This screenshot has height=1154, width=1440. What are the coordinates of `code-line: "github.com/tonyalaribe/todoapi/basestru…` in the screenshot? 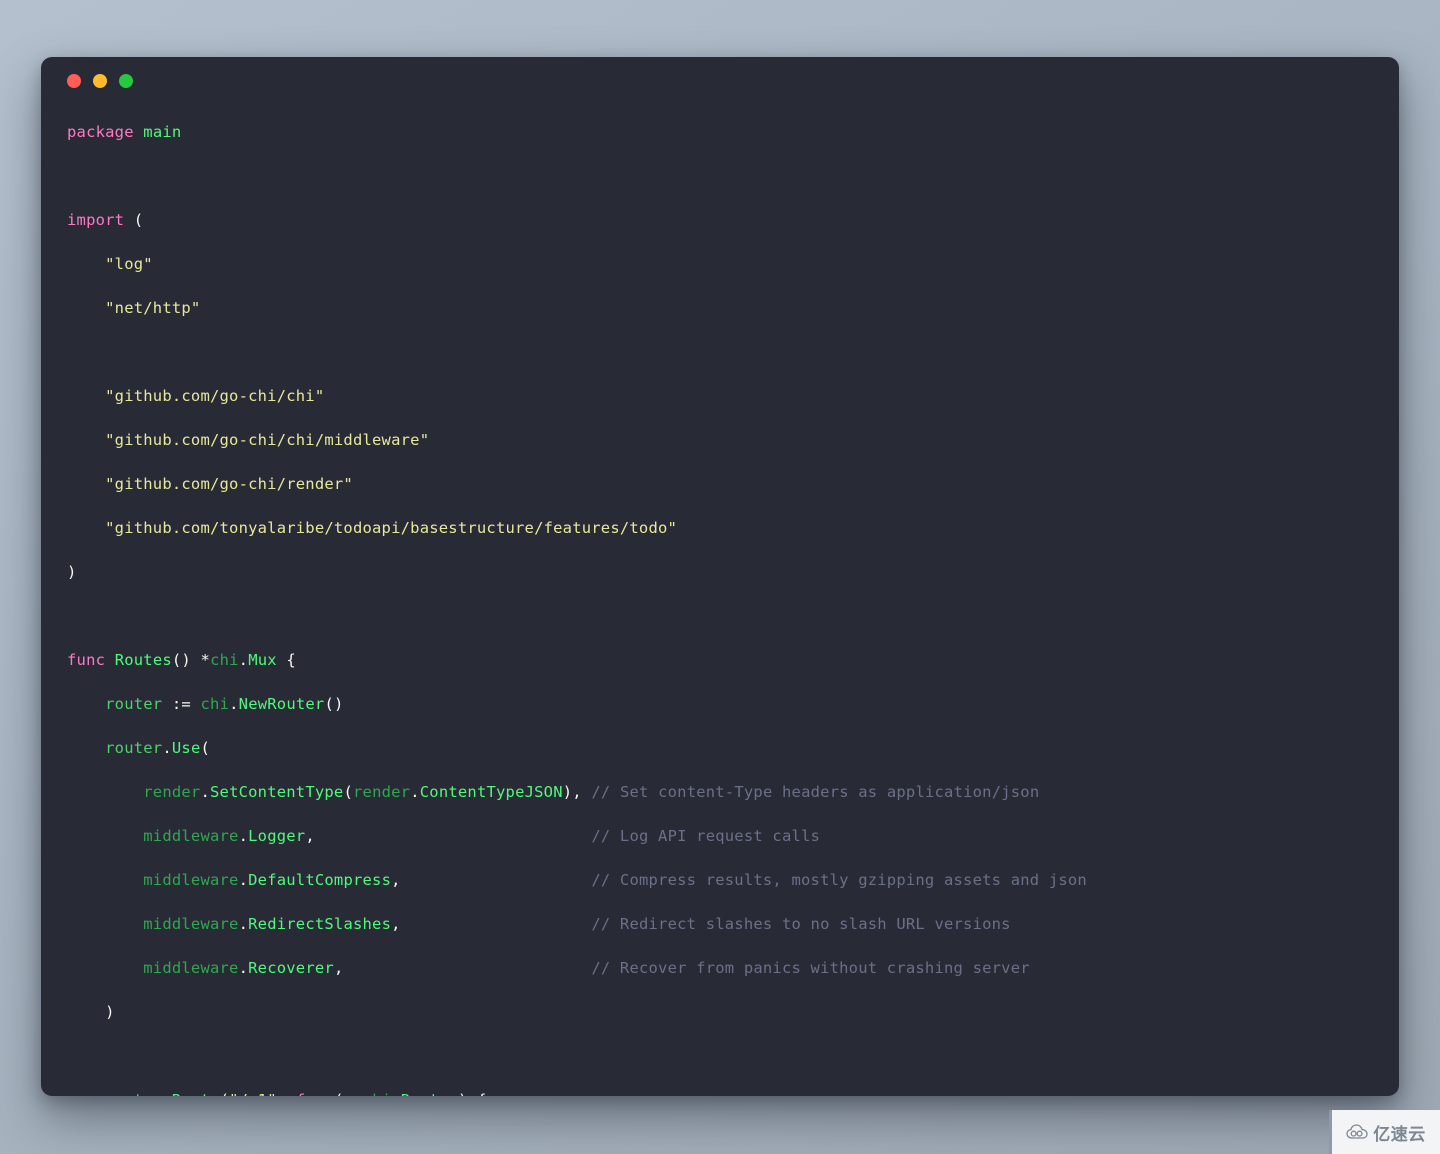 It's located at (391, 528).